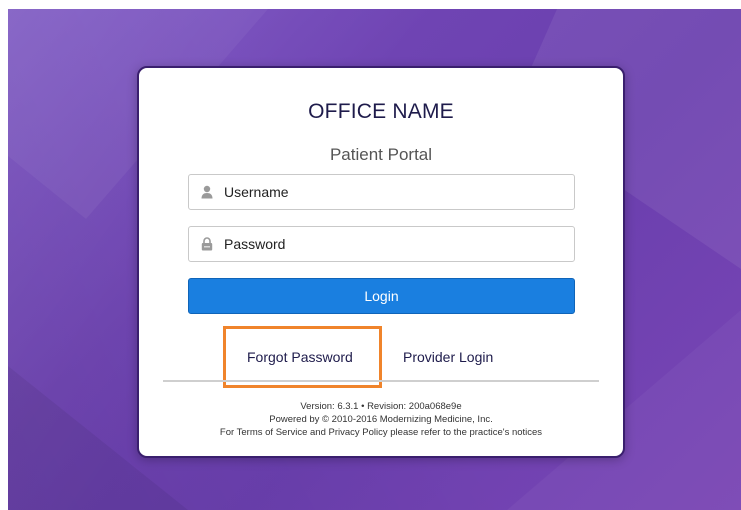 The width and height of the screenshot is (741, 510). I want to click on username-field, so click(381, 192).